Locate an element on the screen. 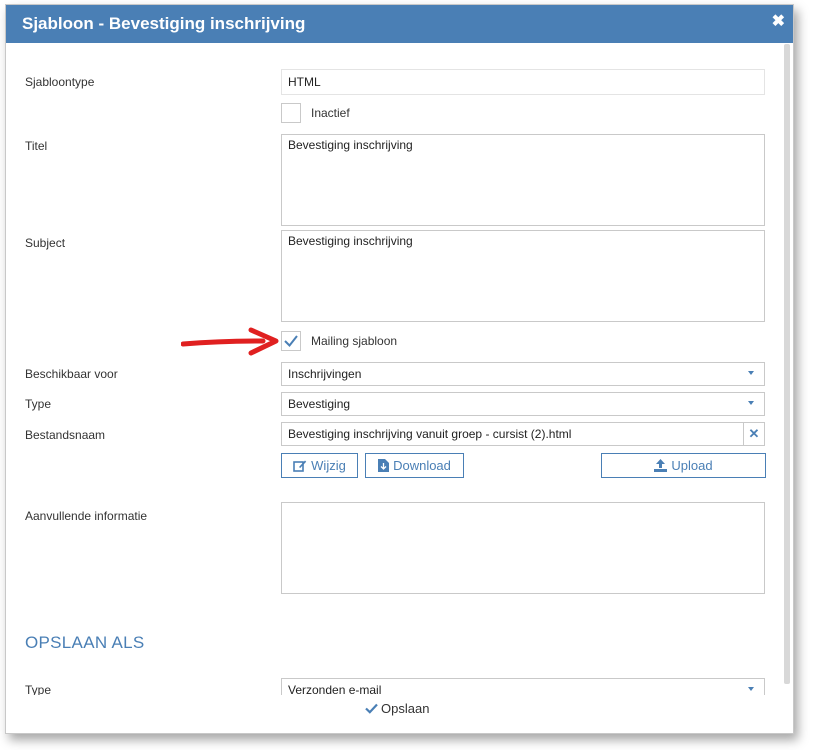 The height and width of the screenshot is (750, 839). opslaan-als-heading: OPSLAAN ALS is located at coordinates (85, 642).